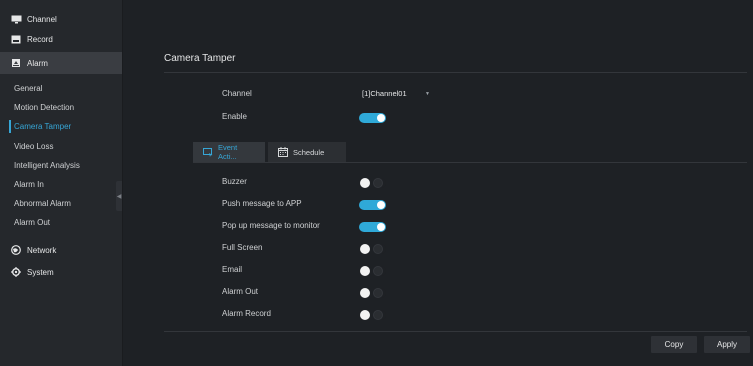  Describe the element at coordinates (372, 118) in the screenshot. I see `enable-toggle` at that location.